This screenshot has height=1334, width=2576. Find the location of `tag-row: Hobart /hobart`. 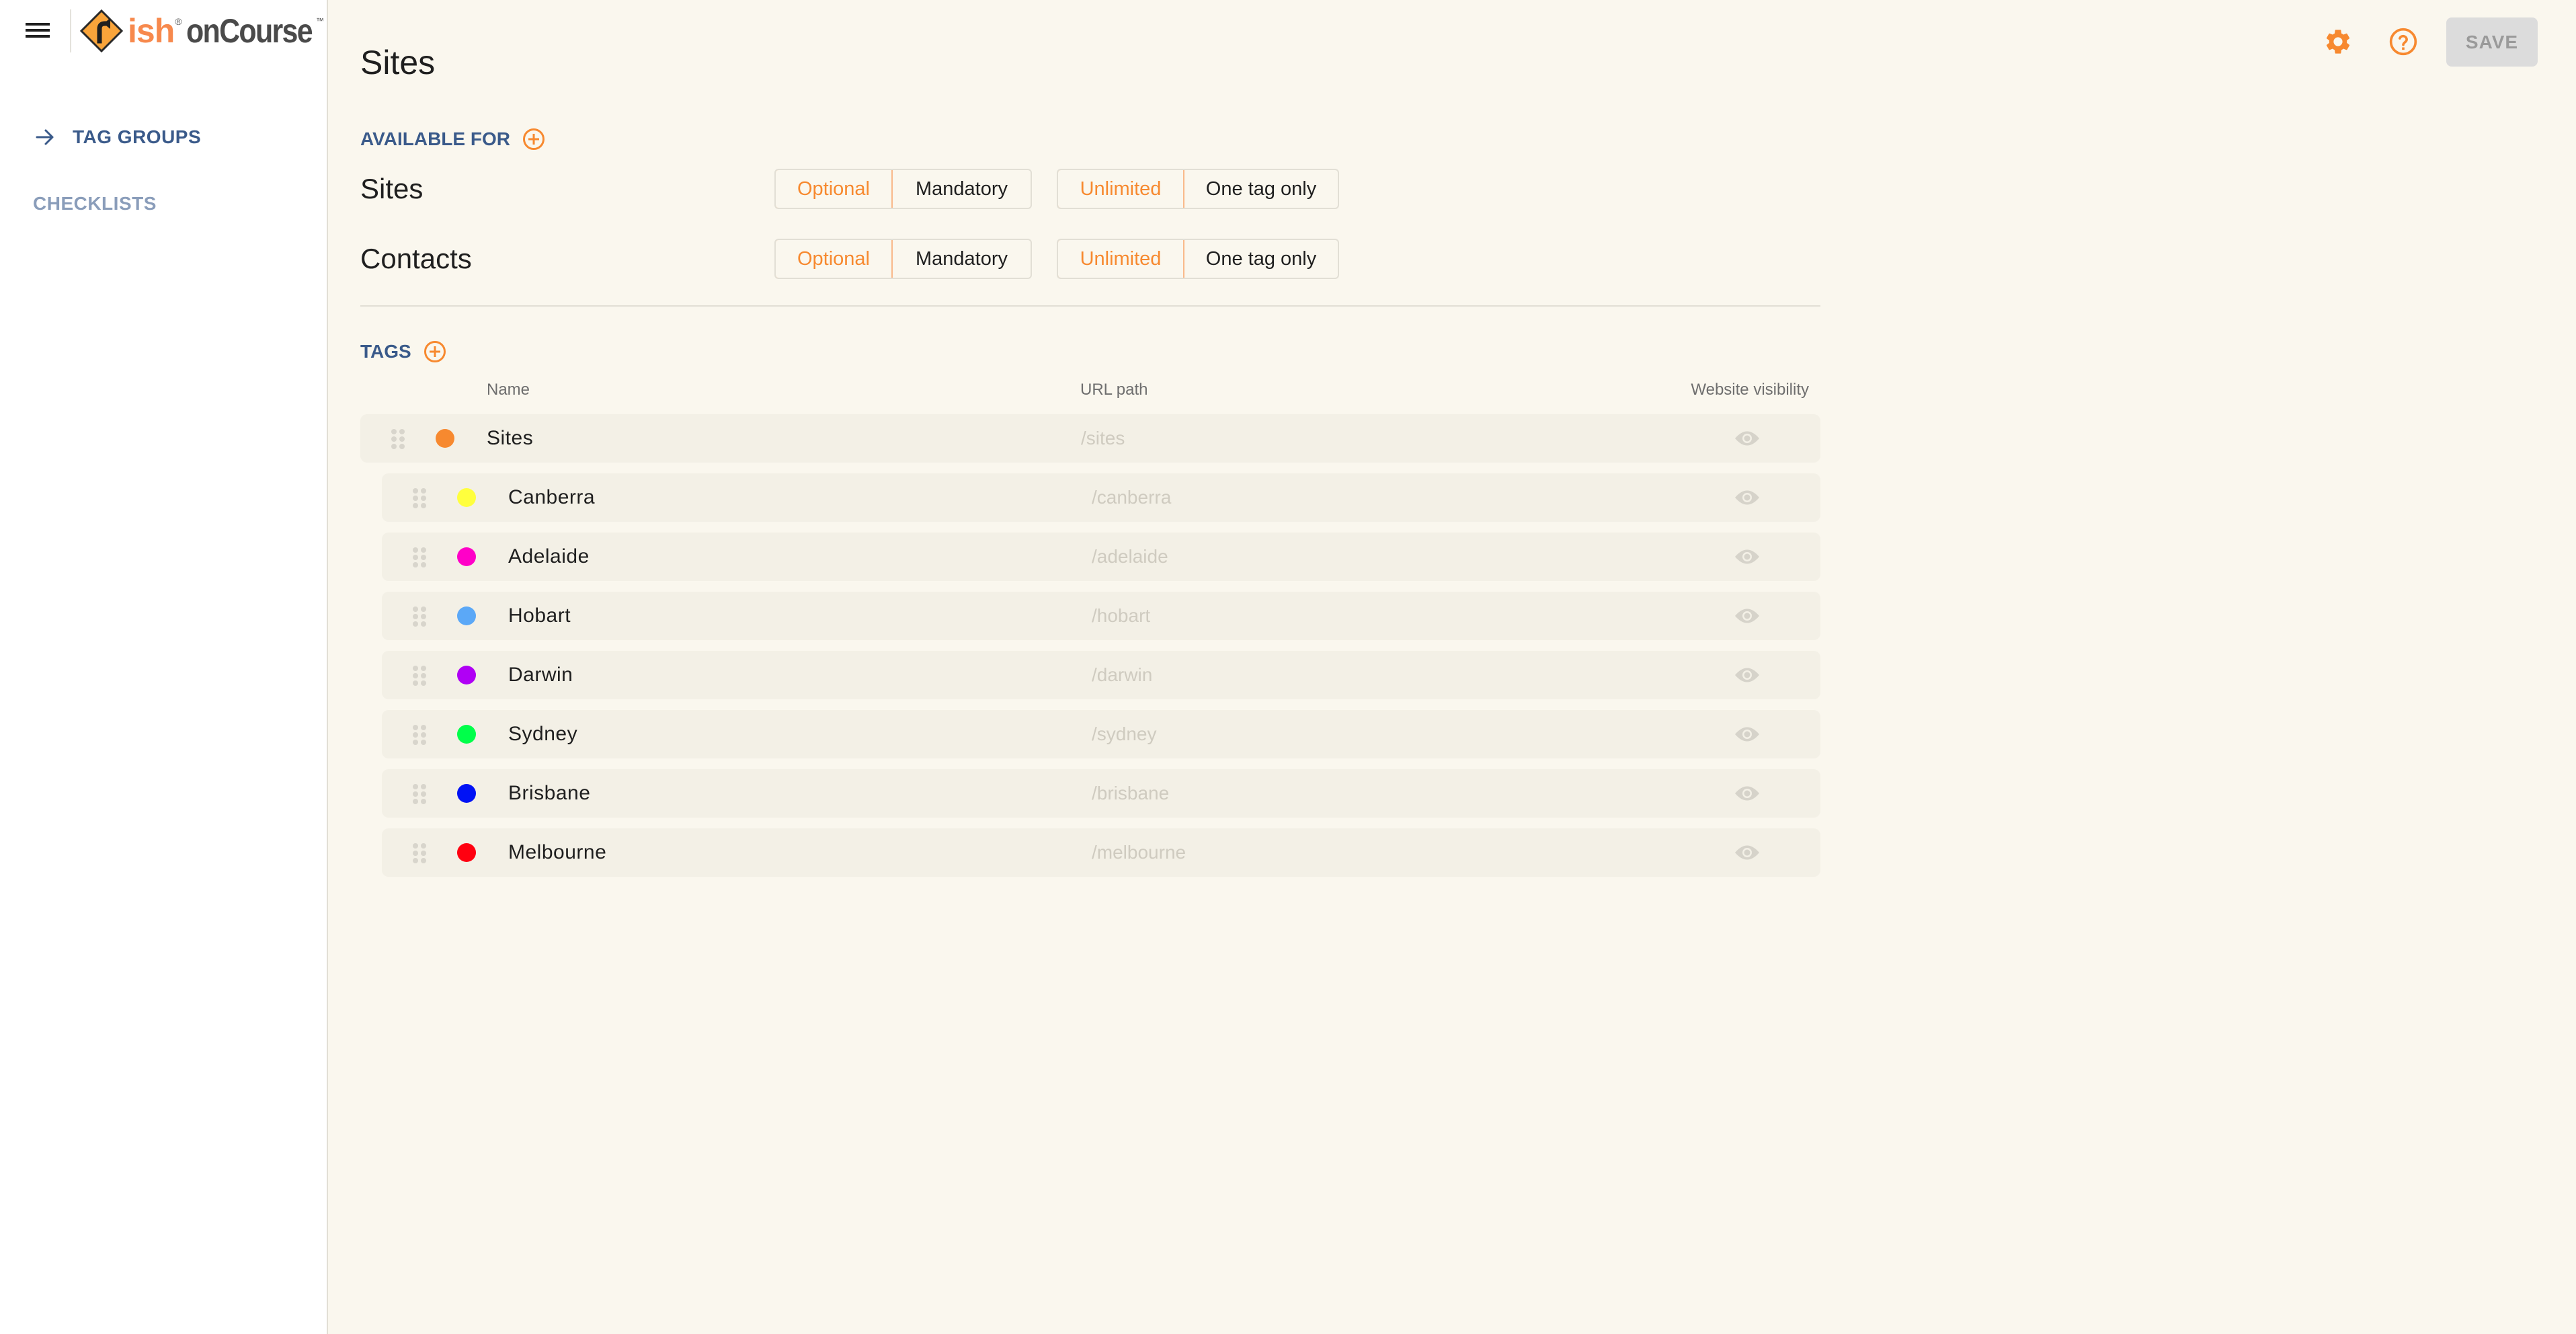

tag-row: Hobart /hobart is located at coordinates (1101, 616).